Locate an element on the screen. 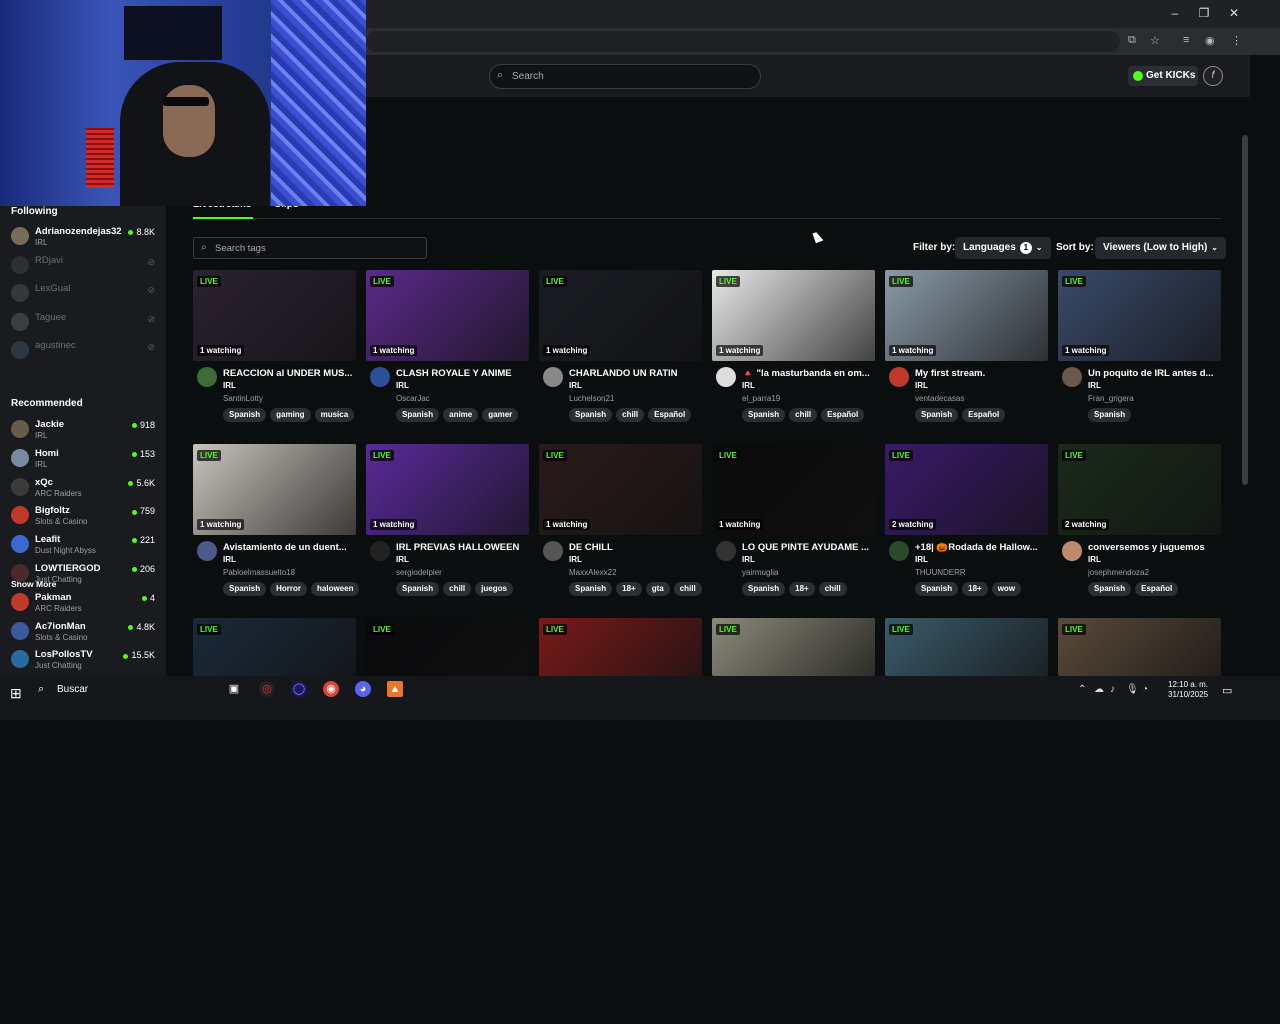 The width and height of the screenshot is (1280, 1024). bookmark-star-icon: ☆ is located at coordinates (1155, 40).